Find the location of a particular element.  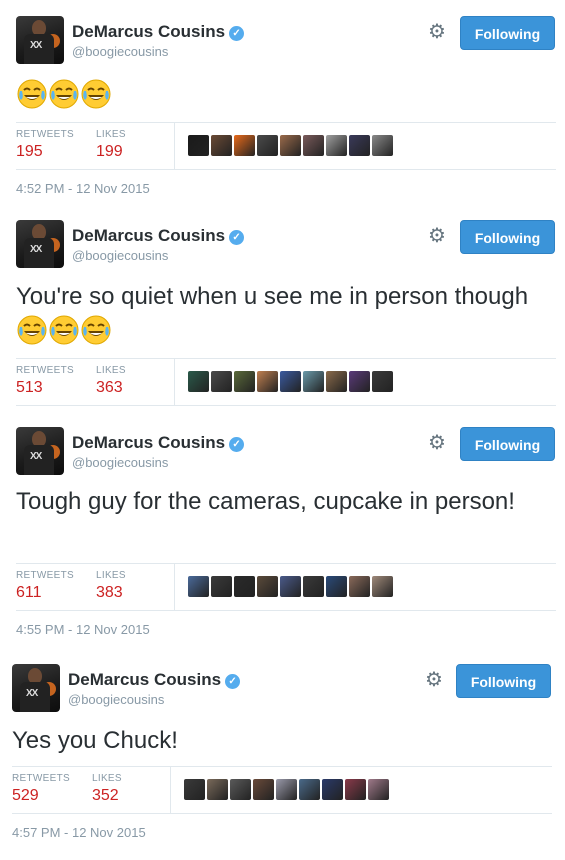

tears-of-joy-emoji-group is located at coordinates (64, 94).